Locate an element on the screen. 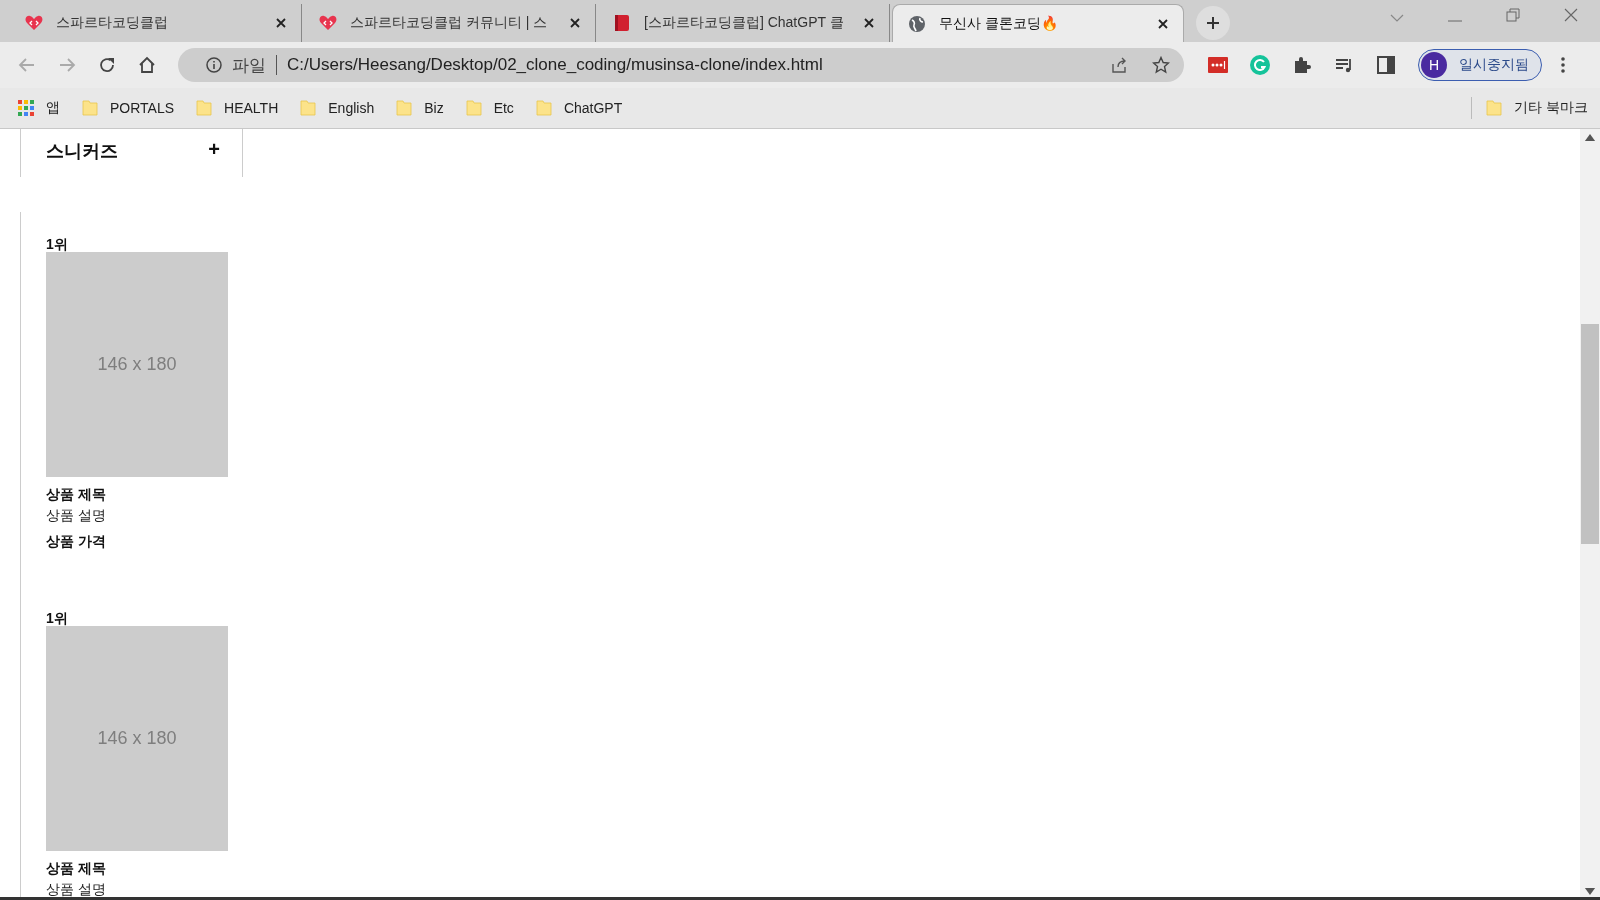  profile-button: H 일시중지됨 is located at coordinates (1480, 65).